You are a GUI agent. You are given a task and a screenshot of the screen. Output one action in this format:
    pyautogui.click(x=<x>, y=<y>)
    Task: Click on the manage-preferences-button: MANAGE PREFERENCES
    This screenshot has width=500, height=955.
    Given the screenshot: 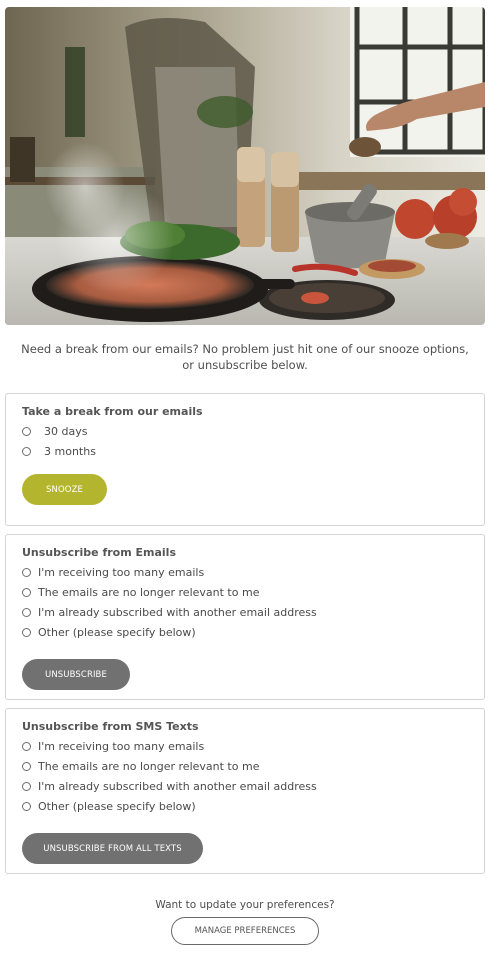 What is the action you would take?
    pyautogui.click(x=245, y=931)
    